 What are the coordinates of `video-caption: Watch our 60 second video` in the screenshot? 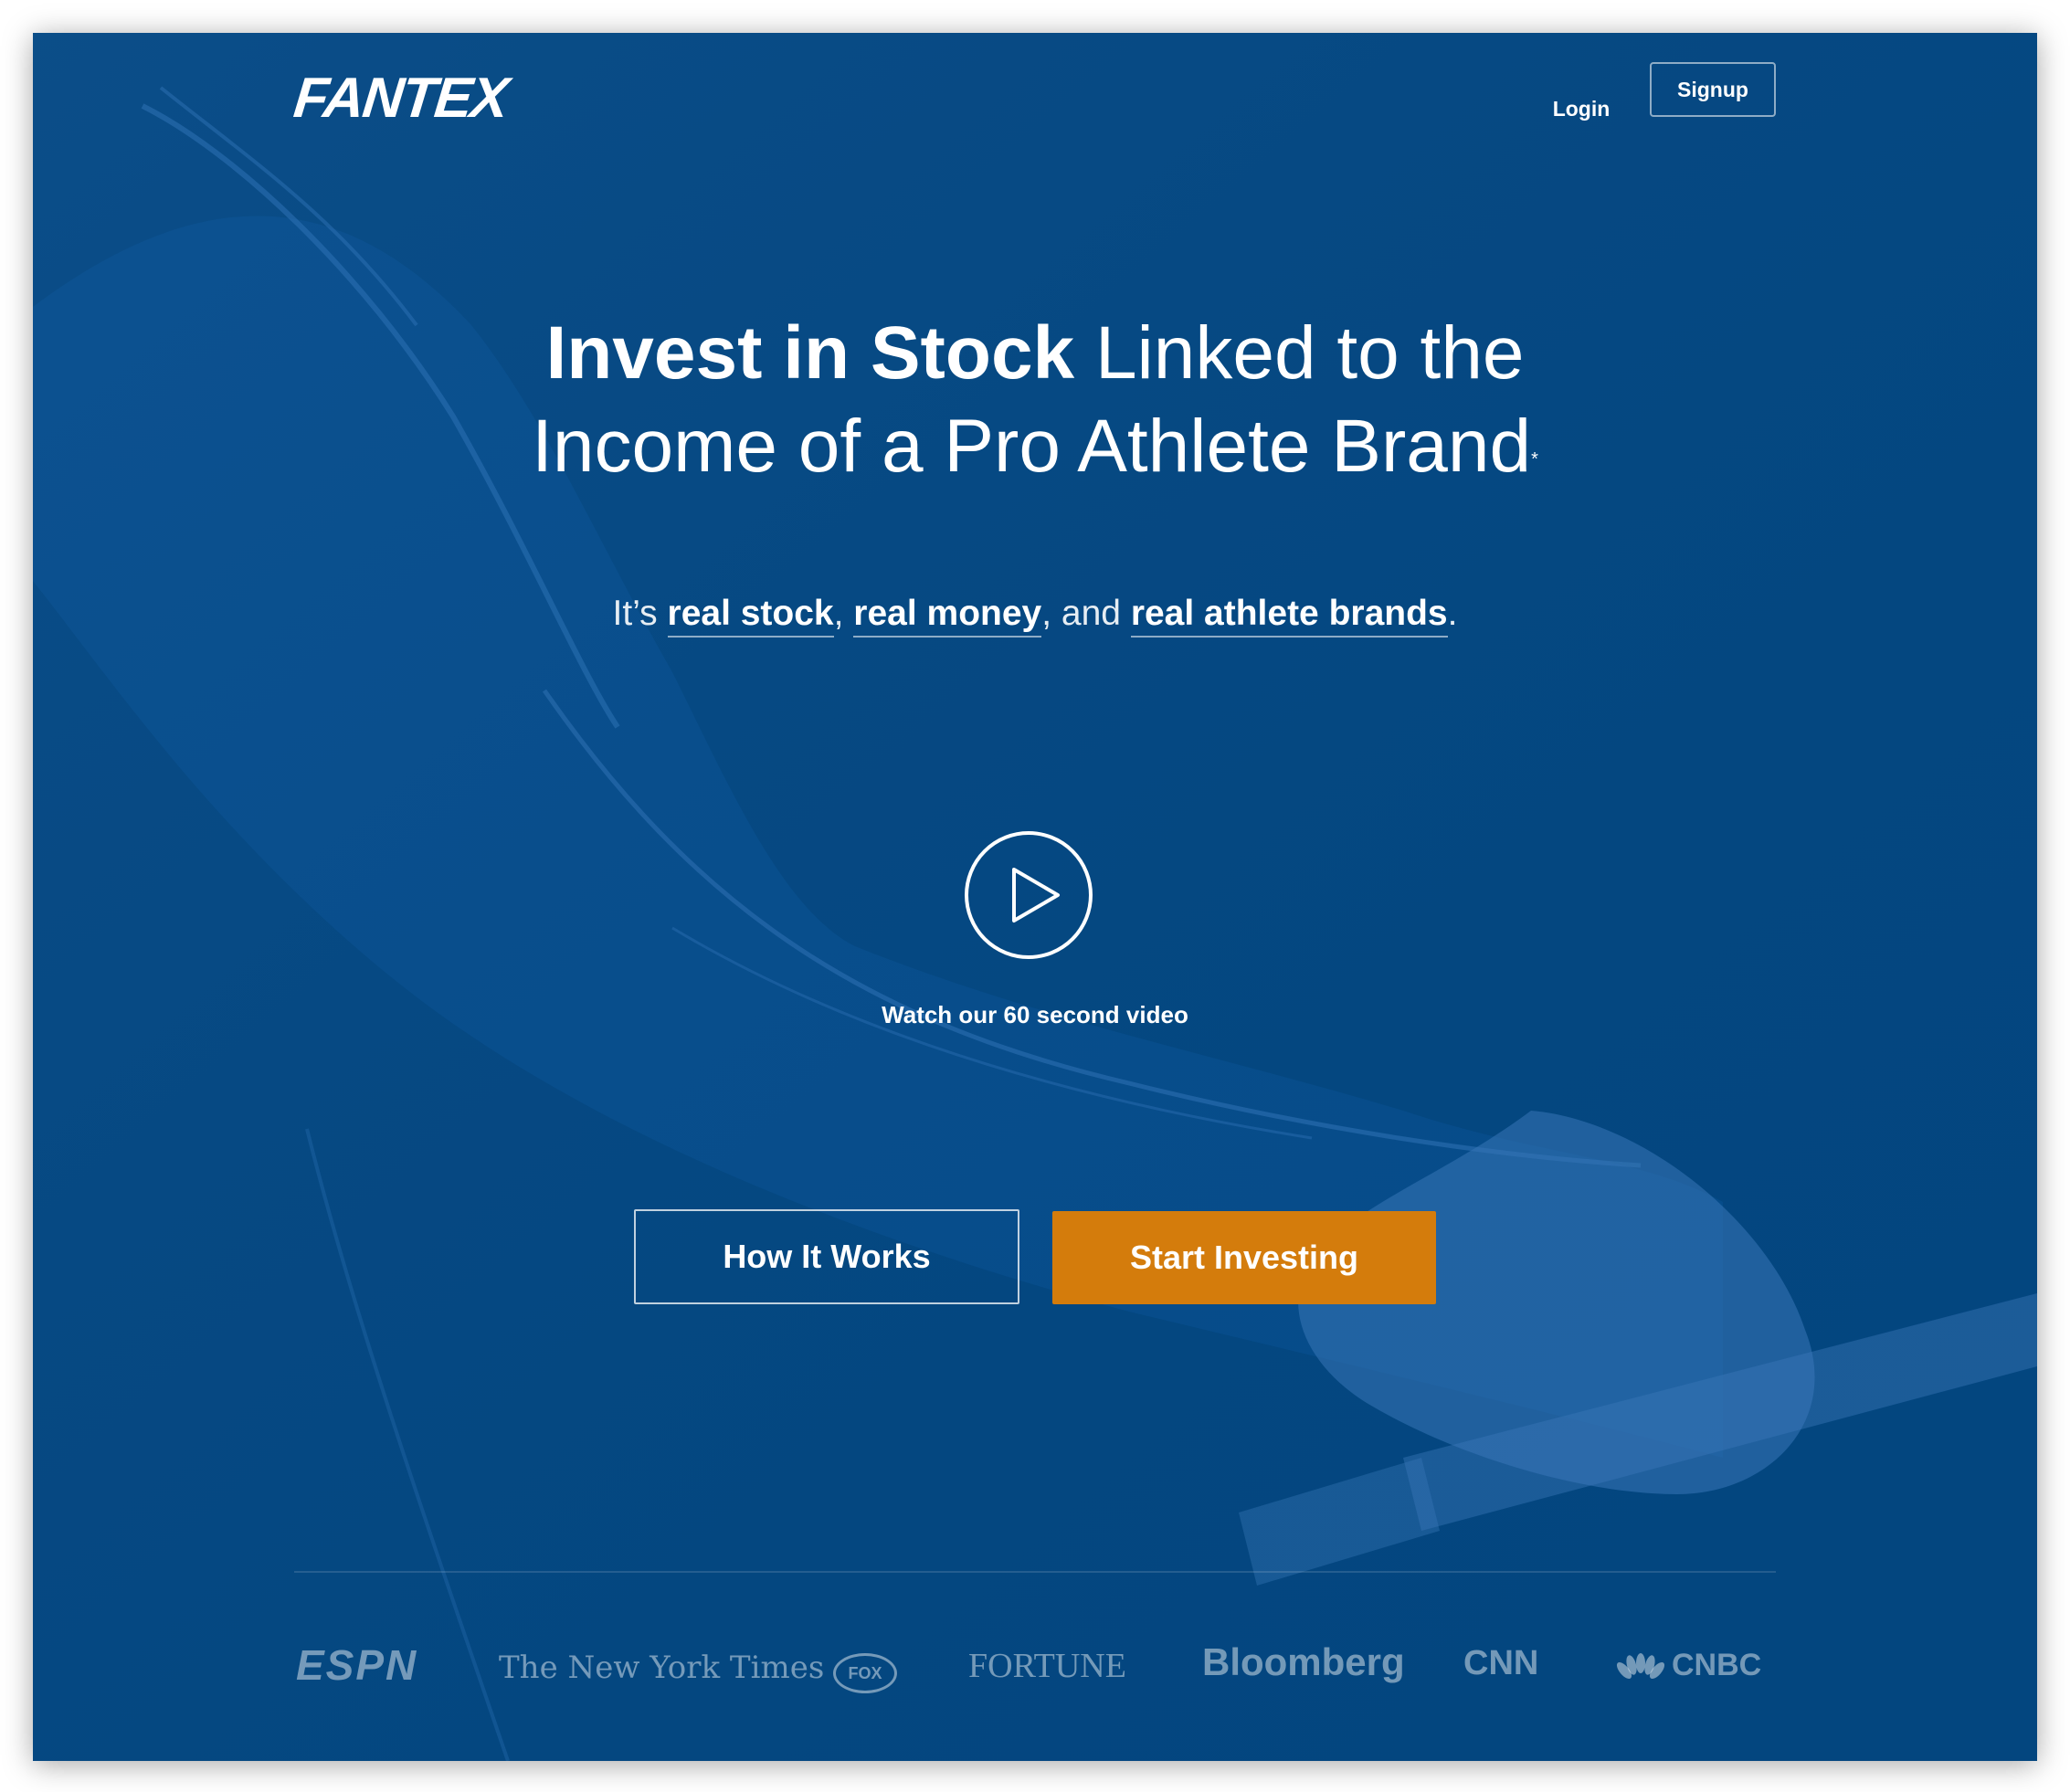 It's located at (1035, 1015).